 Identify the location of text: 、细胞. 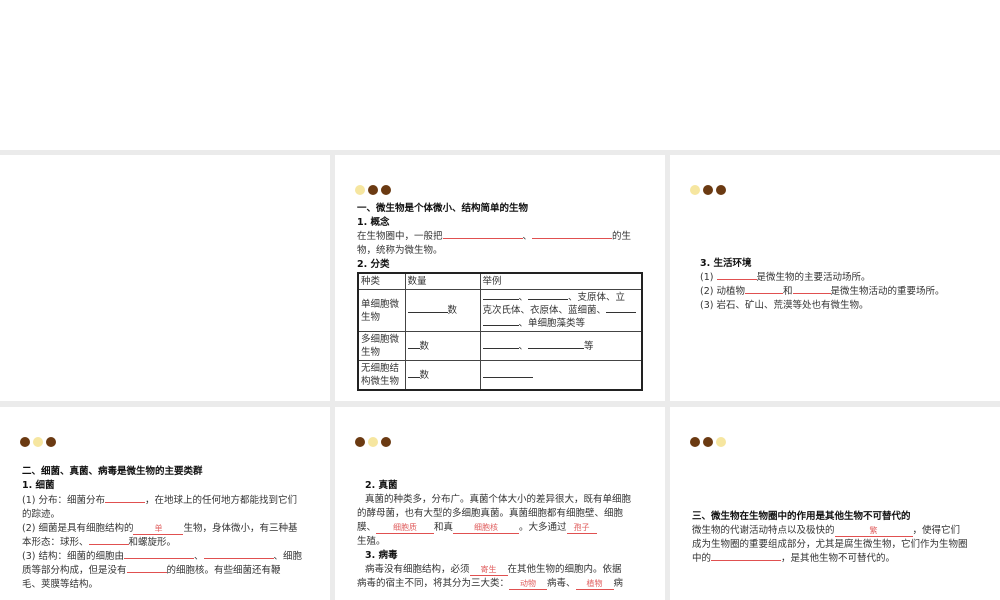
(288, 556).